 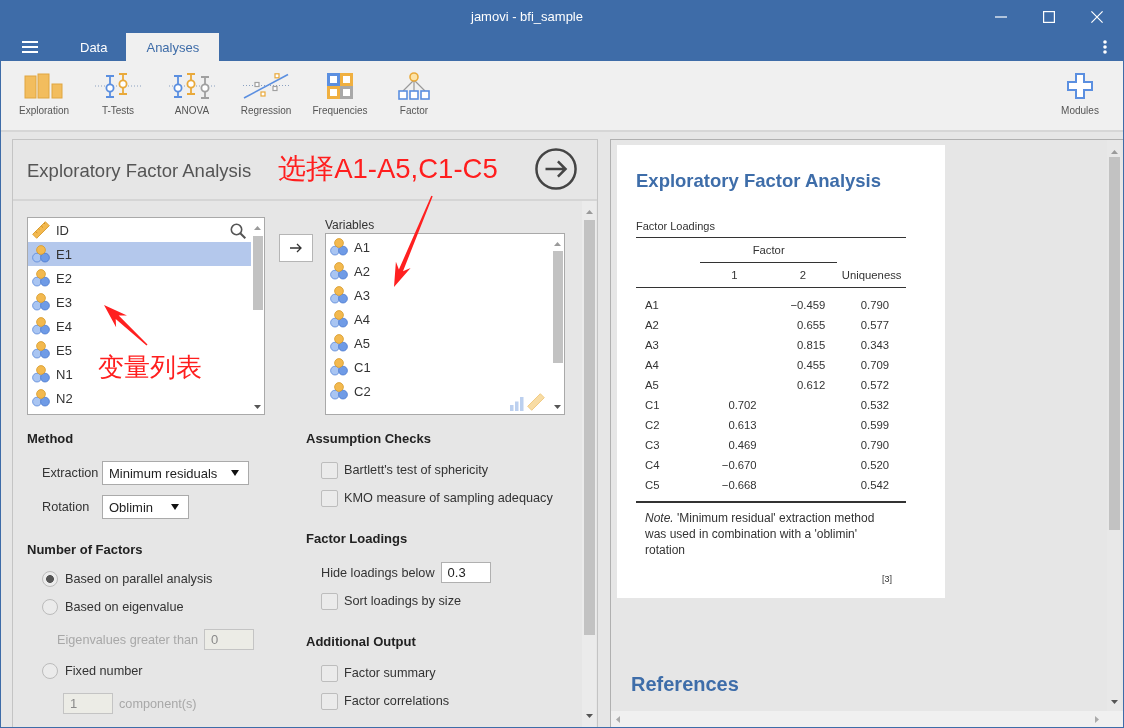 What do you see at coordinates (124, 607) in the screenshot?
I see `radio-label: Based on eigenvalue` at bounding box center [124, 607].